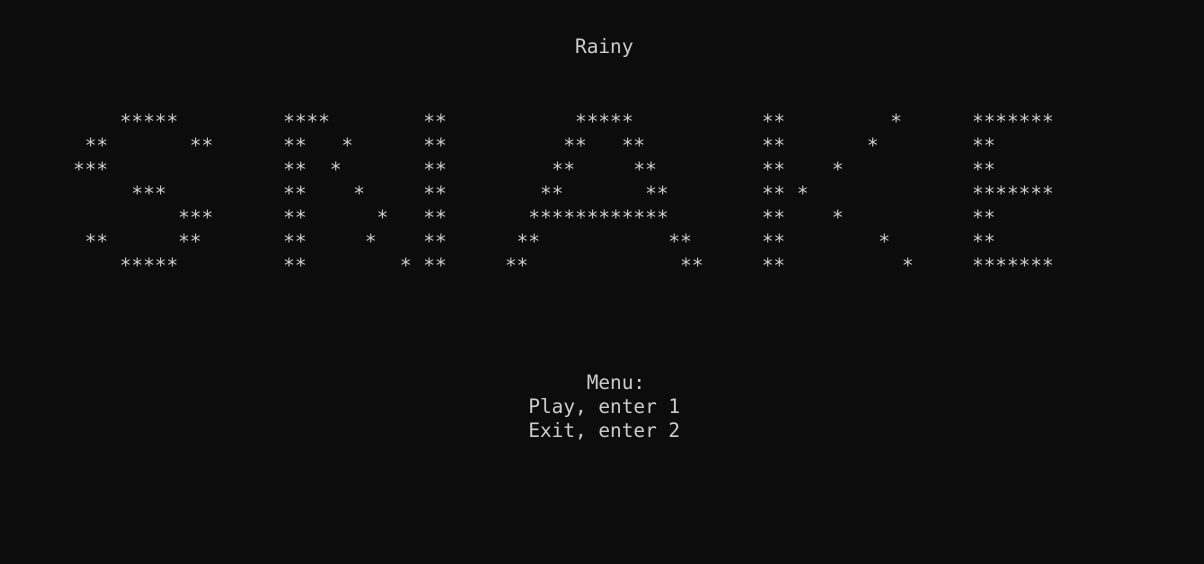 This screenshot has height=564, width=1204. What do you see at coordinates (528, 193) in the screenshot?
I see `banner-line: *** ** * ** ** ** ** * *******` at bounding box center [528, 193].